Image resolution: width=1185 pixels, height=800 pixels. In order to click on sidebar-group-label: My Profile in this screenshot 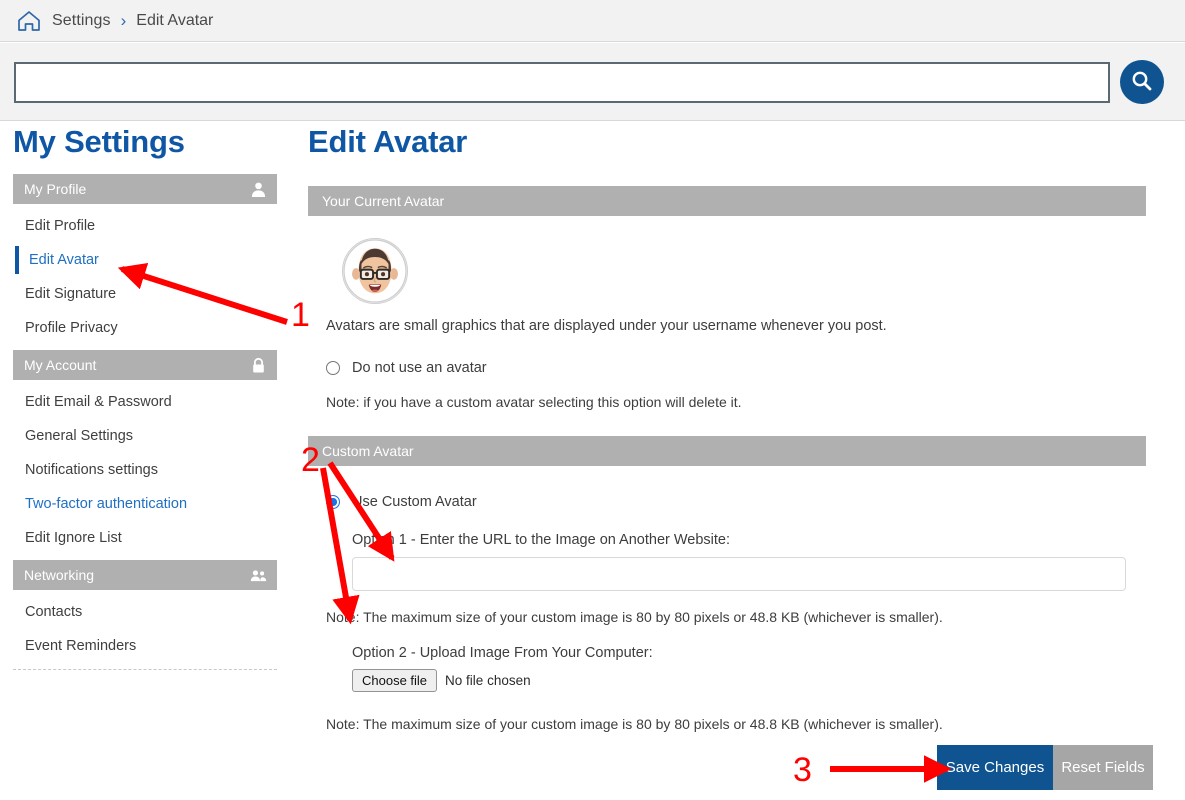, I will do `click(55, 189)`.